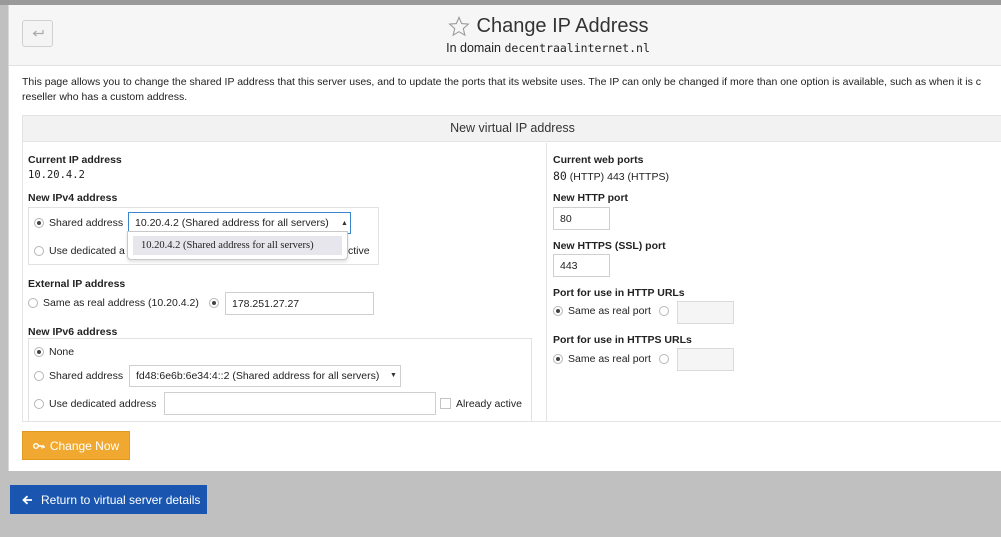 This screenshot has width=1001, height=537. Describe the element at coordinates (609, 311) in the screenshot. I see `http-url-same-label: Same as real port` at that location.